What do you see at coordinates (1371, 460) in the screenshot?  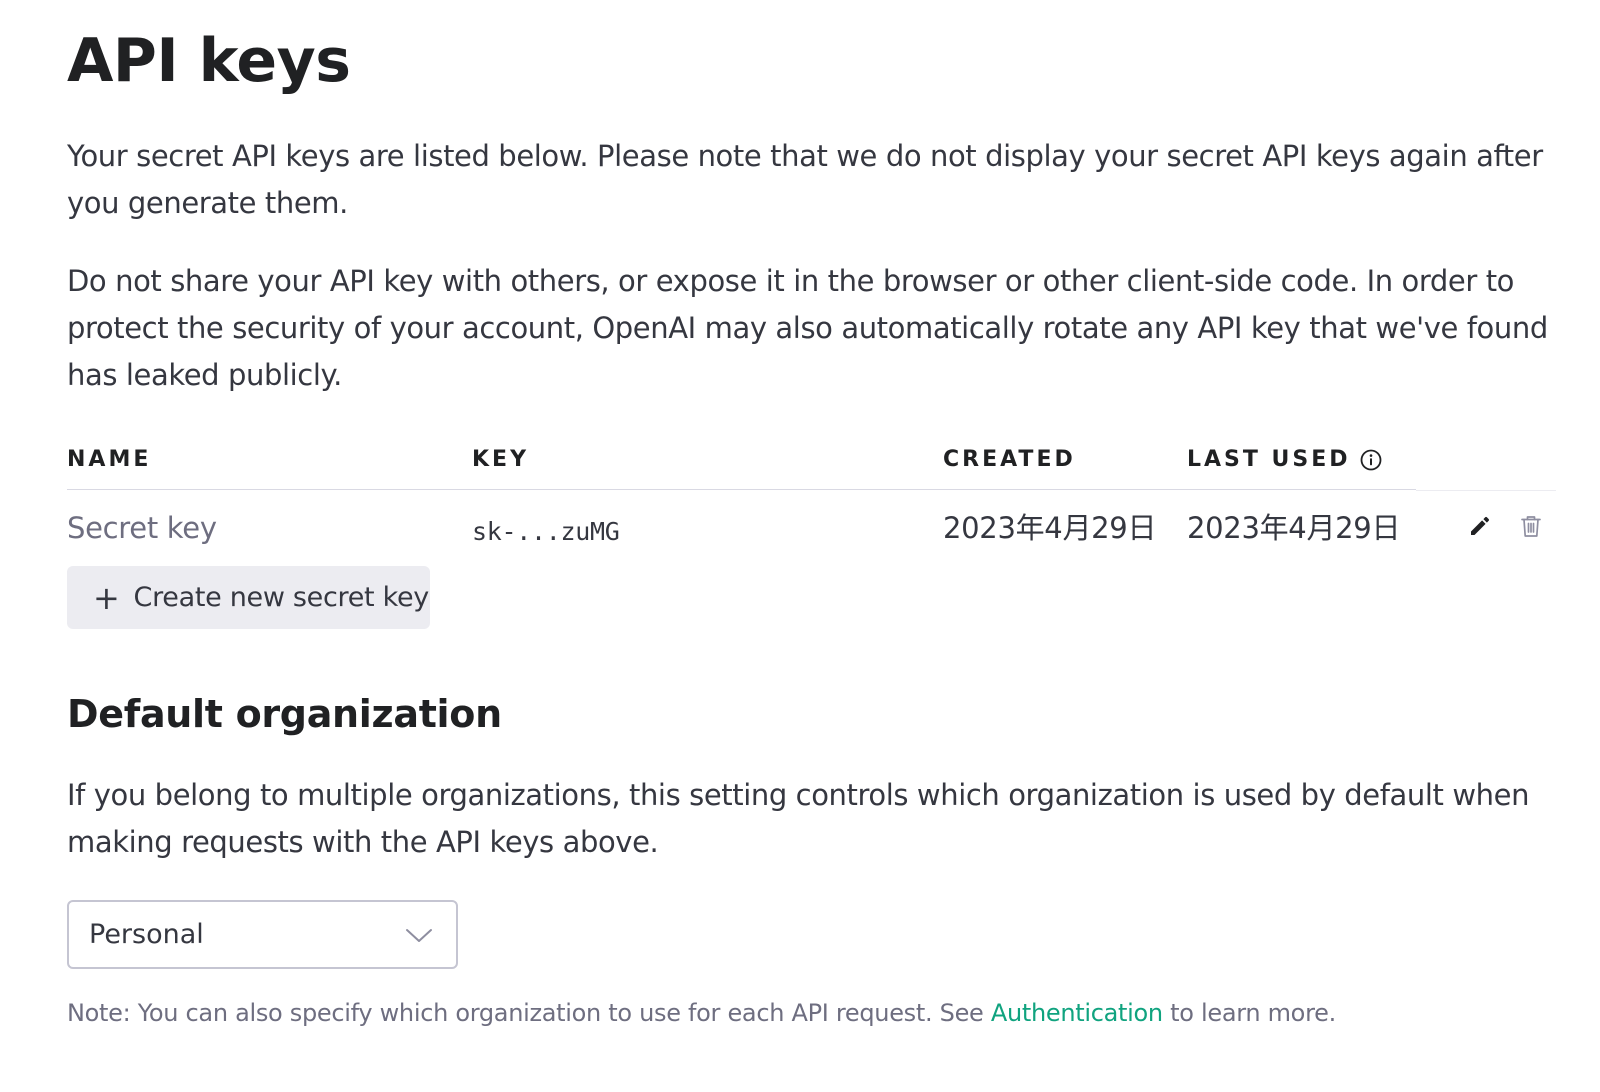 I see `info-icon` at bounding box center [1371, 460].